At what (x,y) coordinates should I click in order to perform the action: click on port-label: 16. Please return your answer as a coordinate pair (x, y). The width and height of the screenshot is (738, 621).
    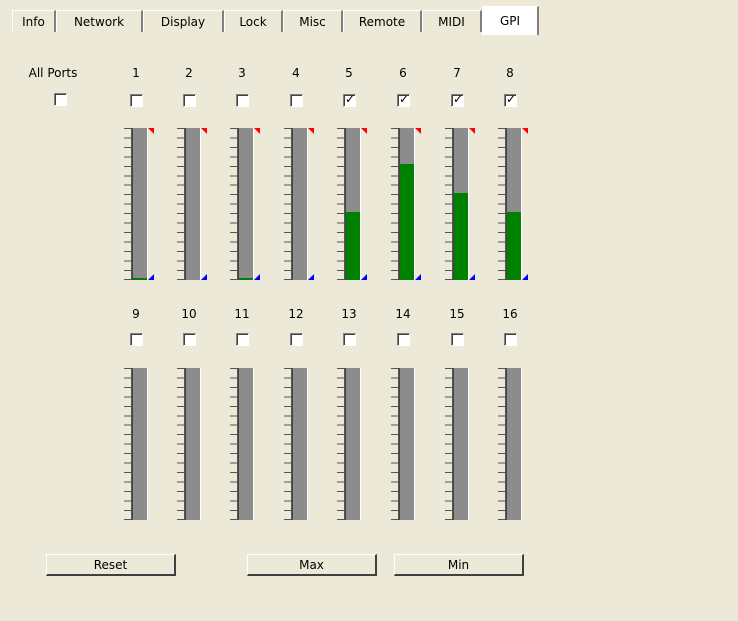
    Looking at the image, I should click on (510, 314).